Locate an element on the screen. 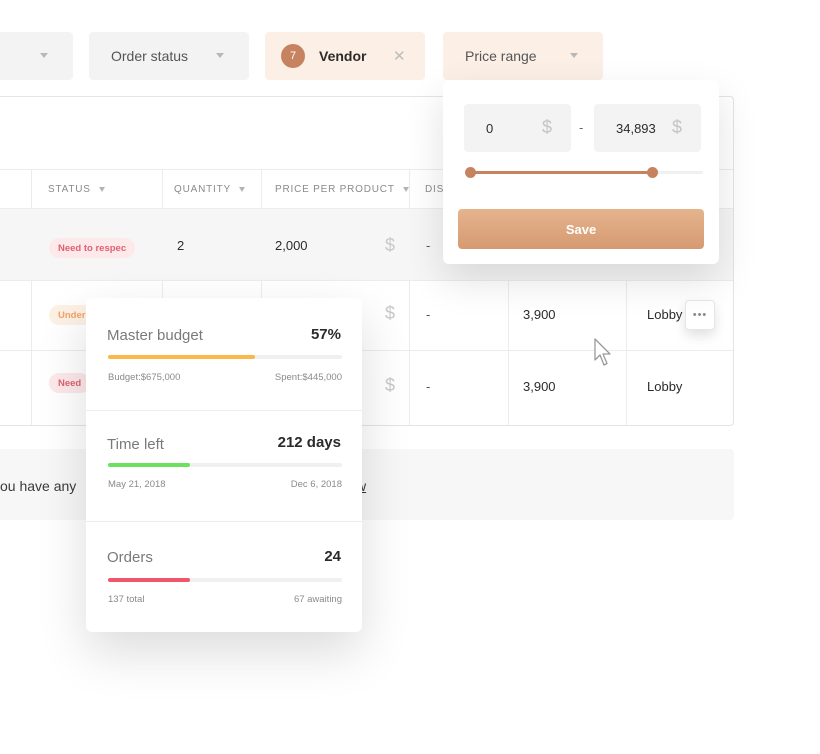  more-options-button: ••• is located at coordinates (700, 315).